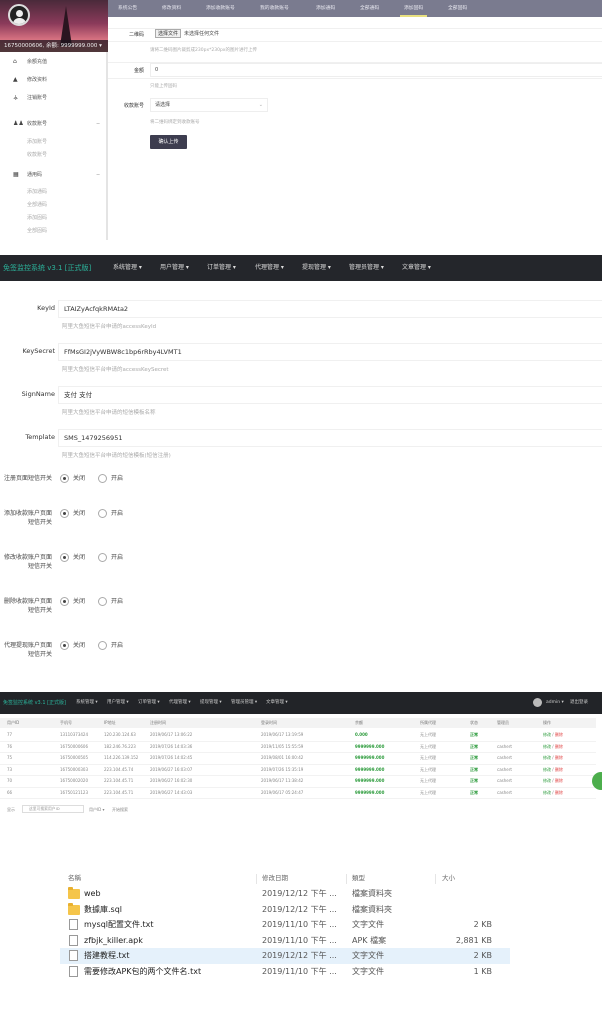 The image size is (602, 1024). Describe the element at coordinates (54, 98) in the screenshot. I see `sidebar-item-cancel-account: ⚶ 注销账号` at that location.